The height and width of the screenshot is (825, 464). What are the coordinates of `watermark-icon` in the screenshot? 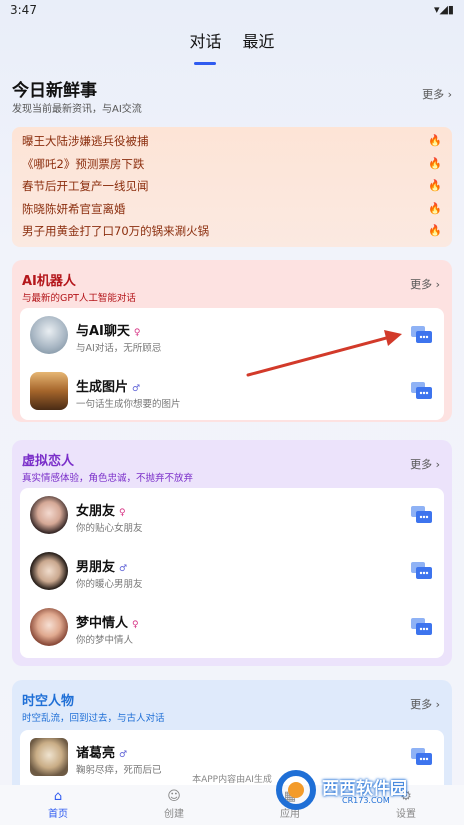 It's located at (296, 790).